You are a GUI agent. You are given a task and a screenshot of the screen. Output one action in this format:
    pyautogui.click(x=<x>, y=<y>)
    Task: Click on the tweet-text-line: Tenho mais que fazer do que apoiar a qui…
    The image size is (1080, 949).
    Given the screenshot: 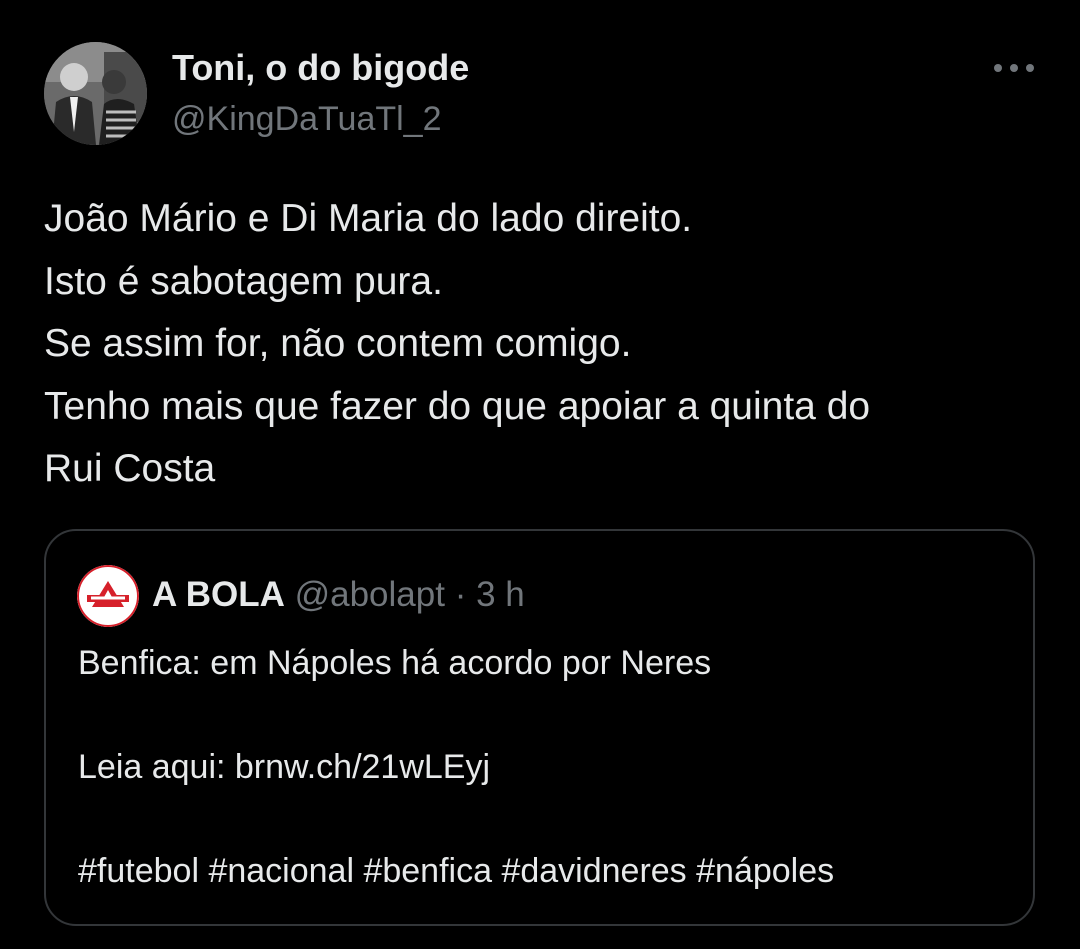 What is the action you would take?
    pyautogui.click(x=457, y=406)
    